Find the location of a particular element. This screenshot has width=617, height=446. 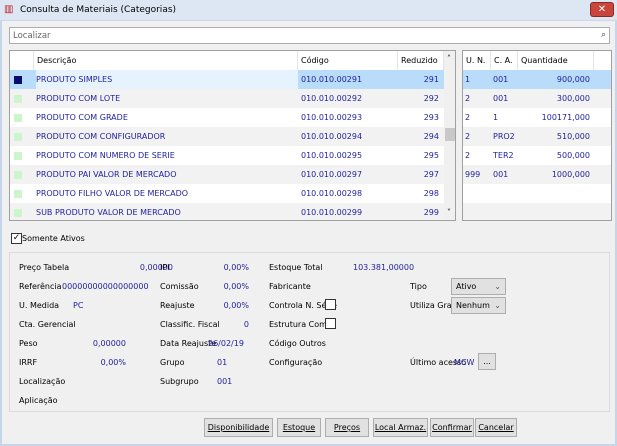

ipi-label: IPI is located at coordinates (165, 267).